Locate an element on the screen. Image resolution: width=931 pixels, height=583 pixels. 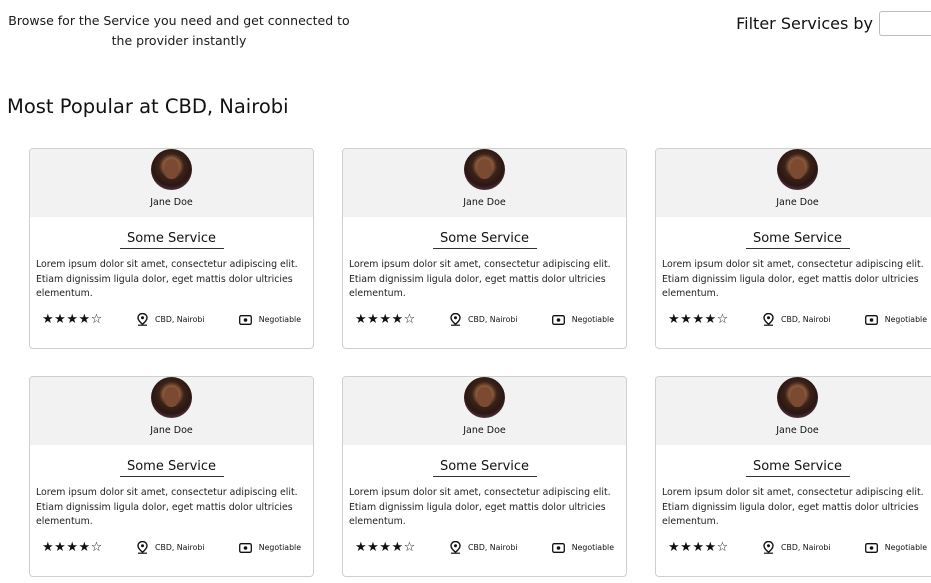
section-title: Most Popular at CBD, Nairobi is located at coordinates (148, 106).